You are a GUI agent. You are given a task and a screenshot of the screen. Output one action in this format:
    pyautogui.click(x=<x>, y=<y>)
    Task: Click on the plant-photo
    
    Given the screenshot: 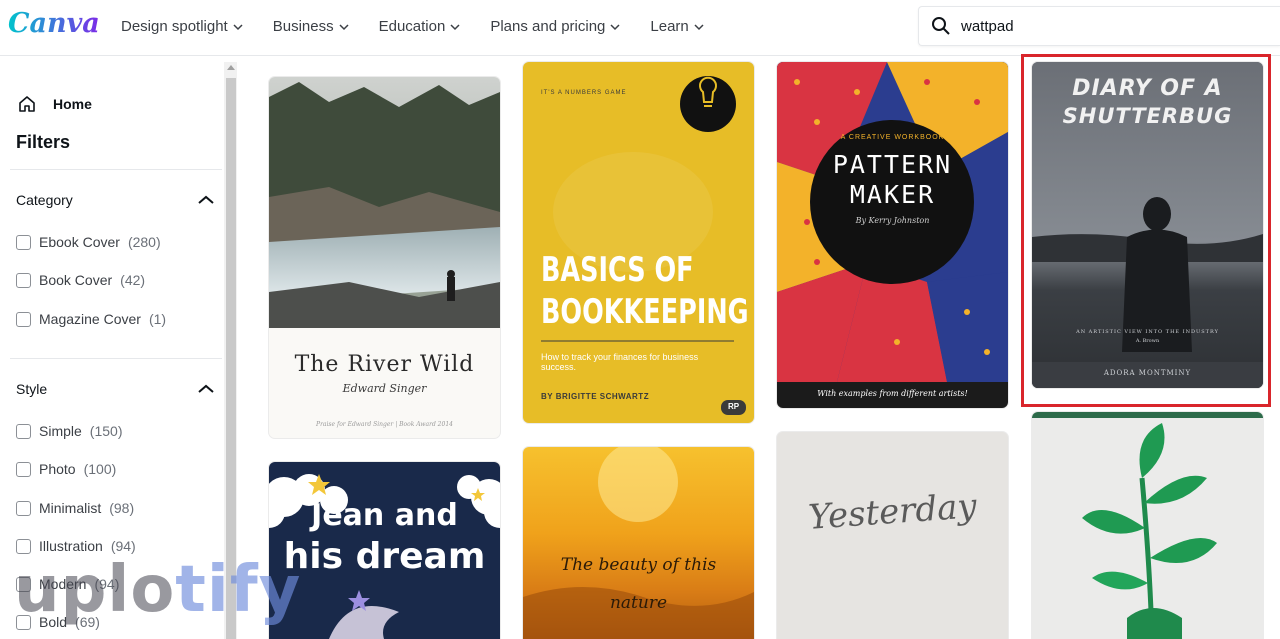 What is the action you would take?
    pyautogui.click(x=1149, y=531)
    